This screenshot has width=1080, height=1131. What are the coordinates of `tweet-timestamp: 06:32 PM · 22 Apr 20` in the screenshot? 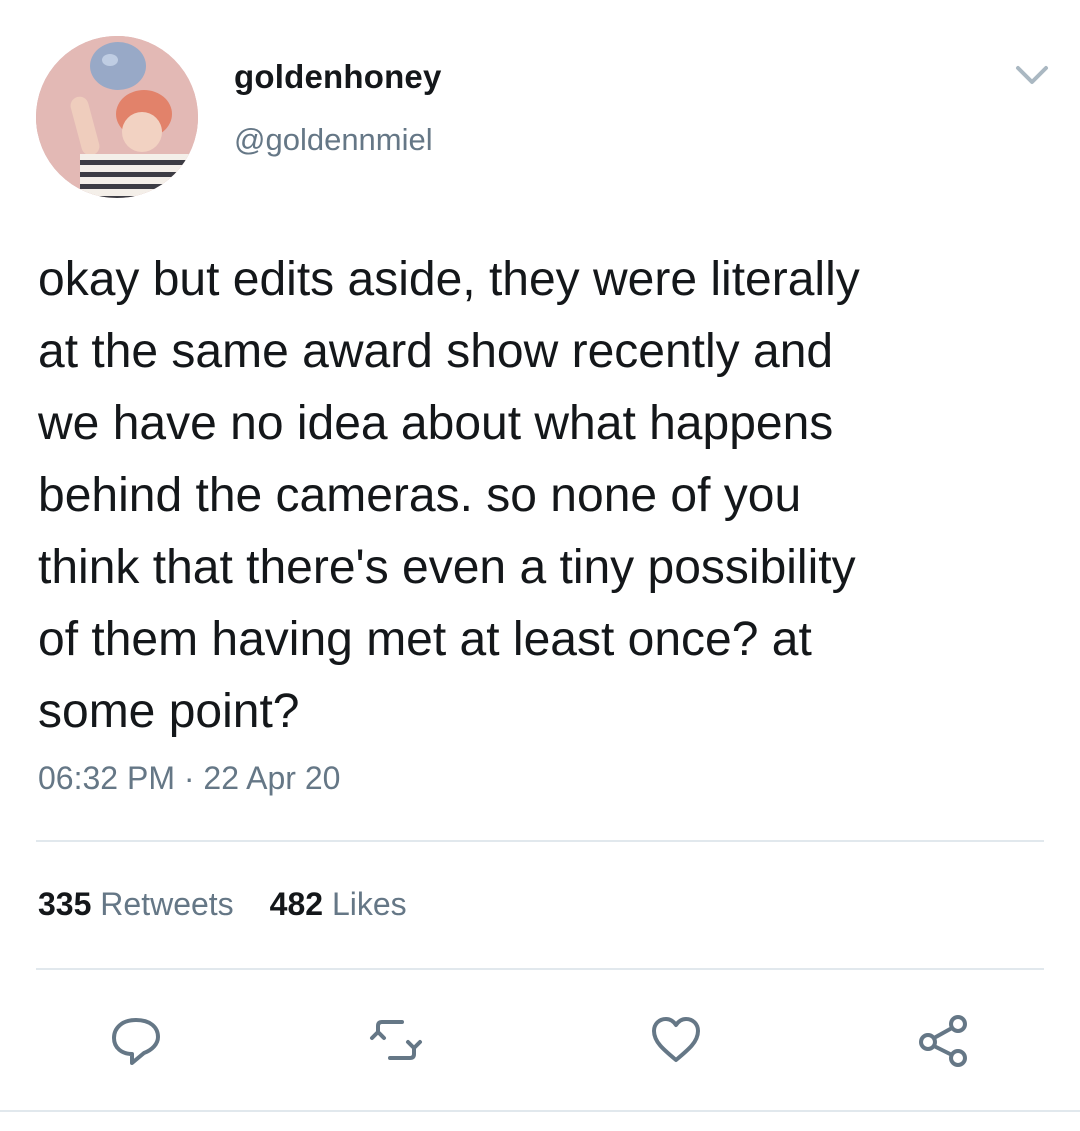 It's located at (189, 778).